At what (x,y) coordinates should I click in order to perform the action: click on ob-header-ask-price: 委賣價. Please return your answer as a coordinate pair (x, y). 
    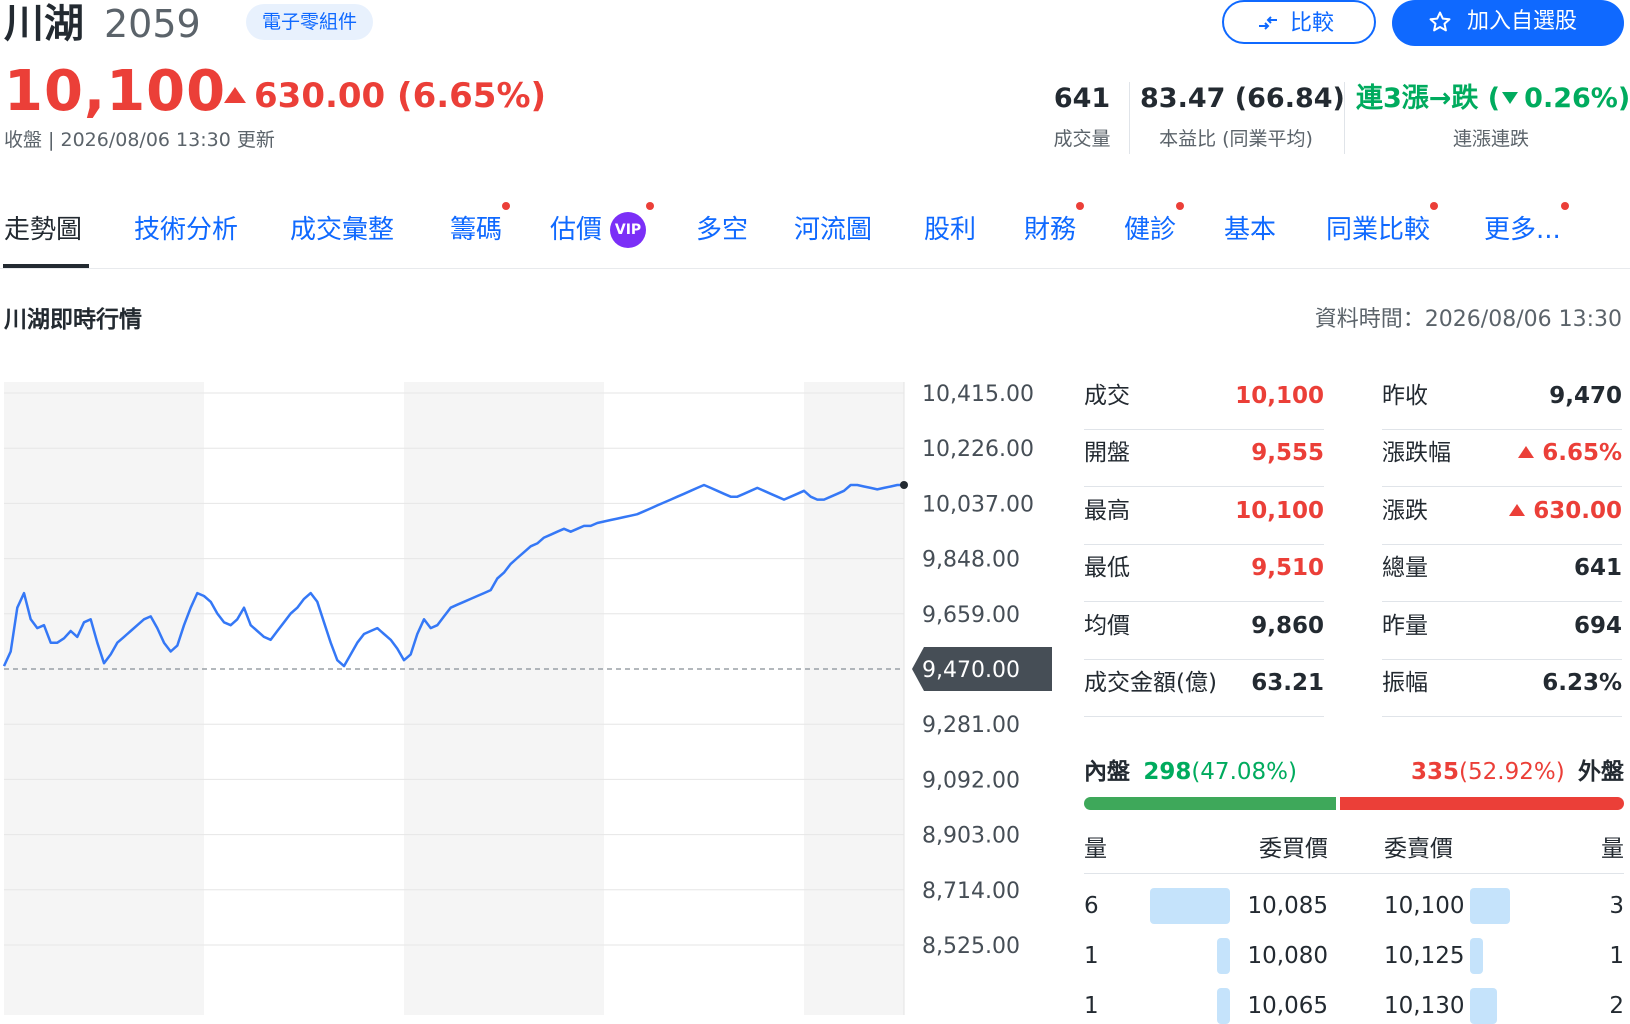
    Looking at the image, I should click on (1418, 849).